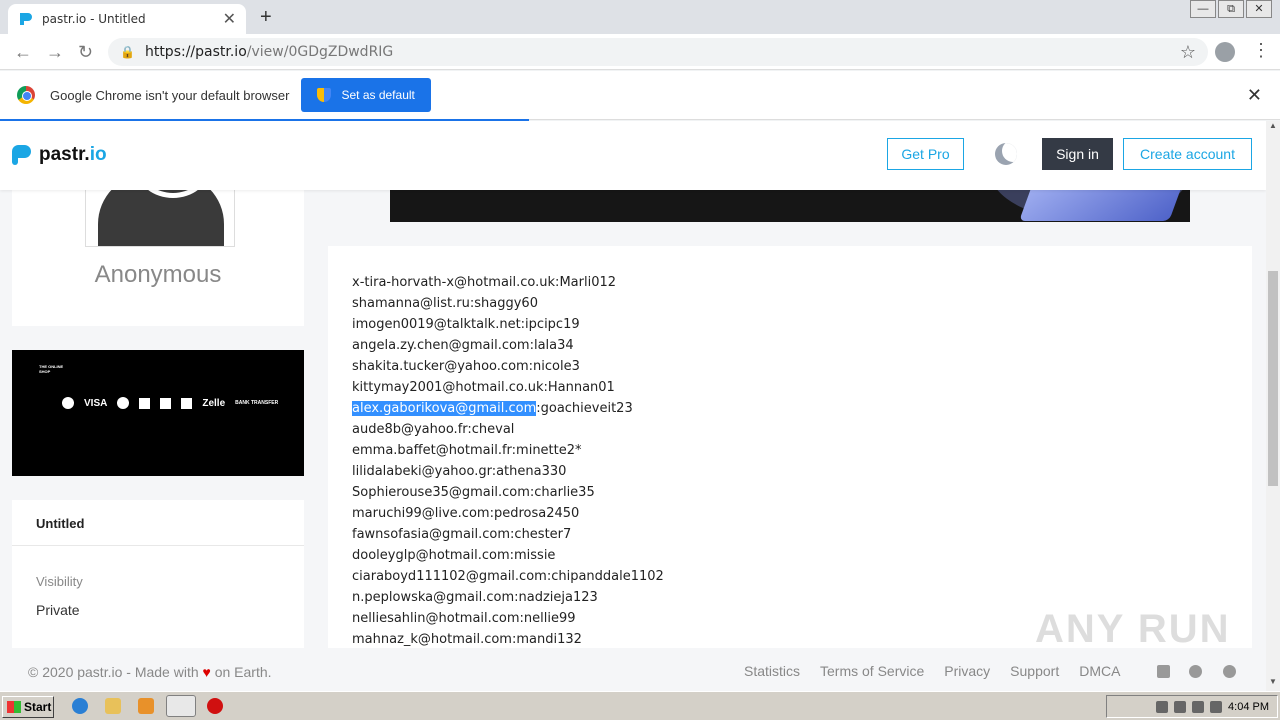  I want to click on close-window-button: ✕, so click(1259, 9).